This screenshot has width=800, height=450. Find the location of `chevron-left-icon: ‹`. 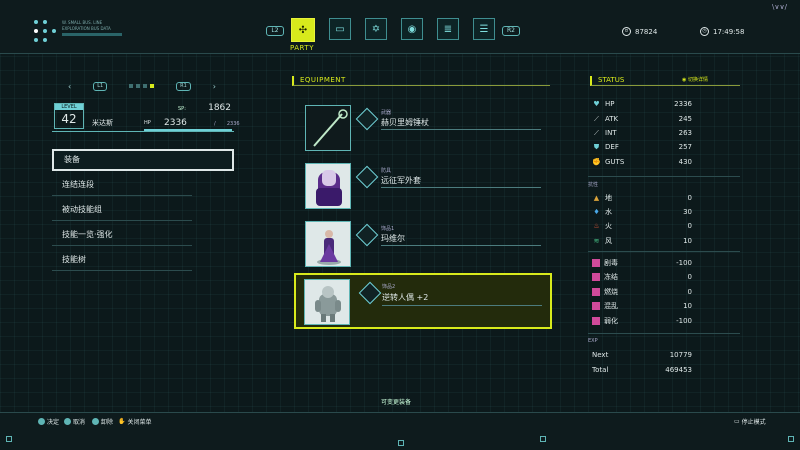

chevron-left-icon: ‹ is located at coordinates (69, 86).